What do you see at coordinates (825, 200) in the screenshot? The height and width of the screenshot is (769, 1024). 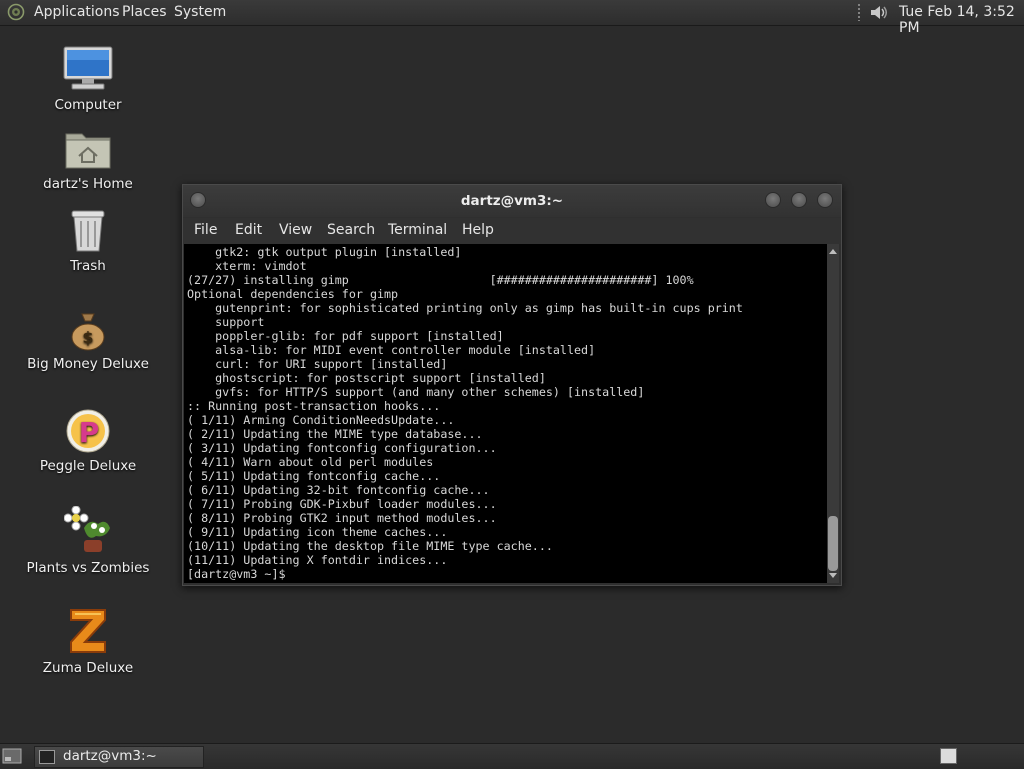 I see `close-button` at bounding box center [825, 200].